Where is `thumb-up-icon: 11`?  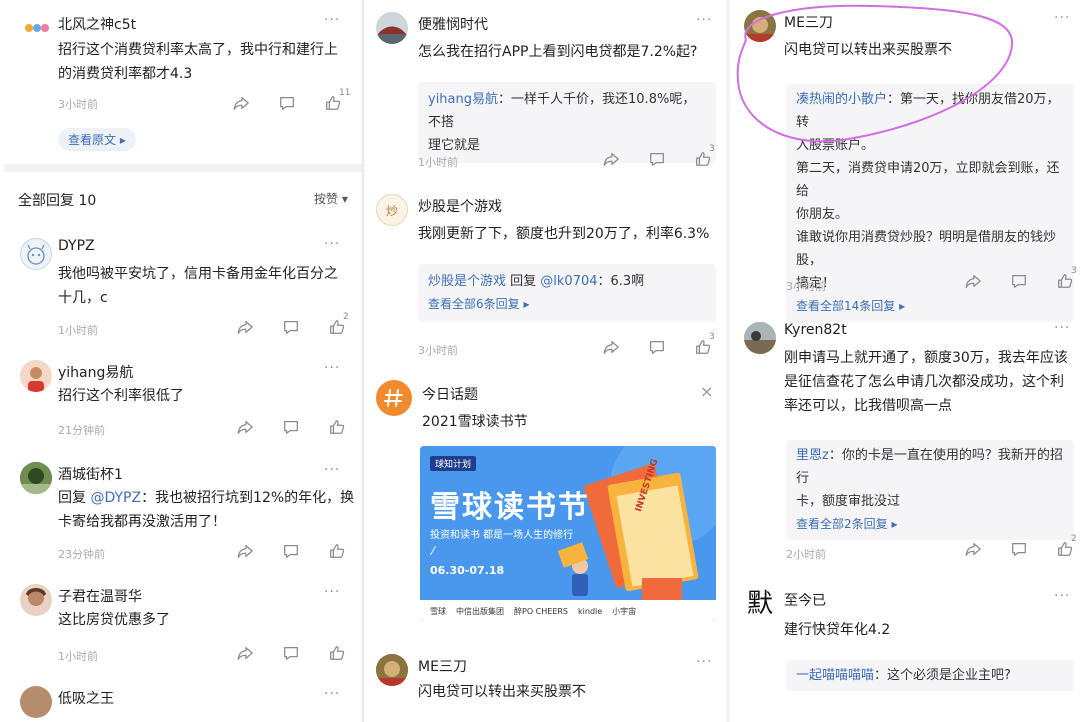 thumb-up-icon: 11 is located at coordinates (337, 100).